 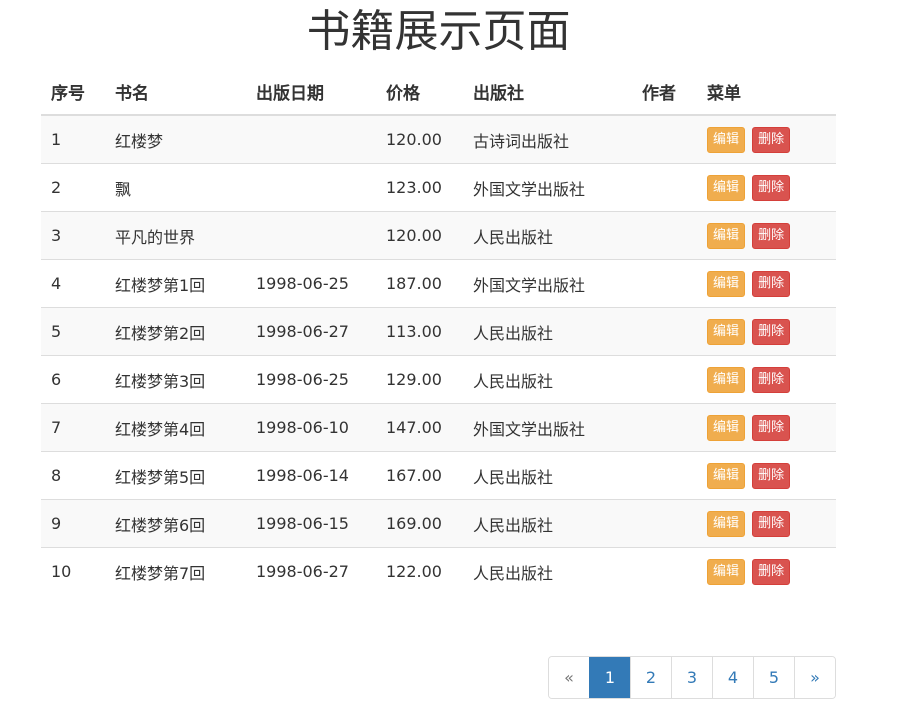 I want to click on table-row: 2 飘 123.00 外国文学出版社 编辑 删除, so click(x=438, y=187).